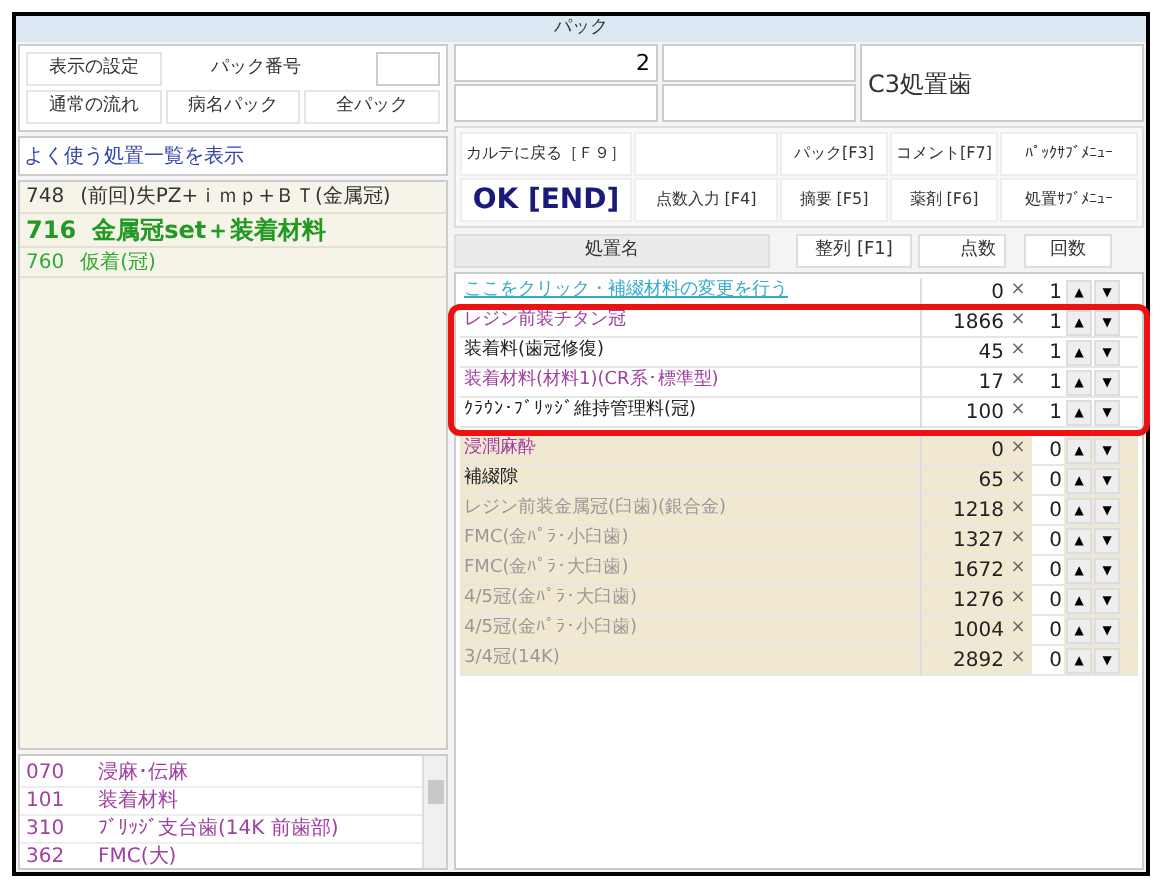 The height and width of the screenshot is (886, 1160). Describe the element at coordinates (137, 856) in the screenshot. I see `item-name: FMC(大)` at that location.